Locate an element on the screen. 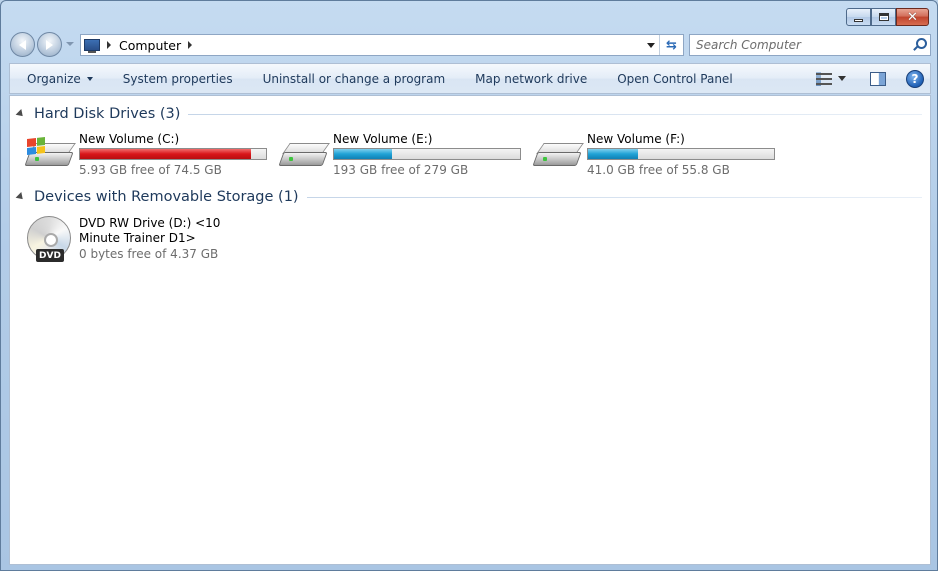 This screenshot has width=938, height=571. chevron-down-icon is located at coordinates (89, 78).